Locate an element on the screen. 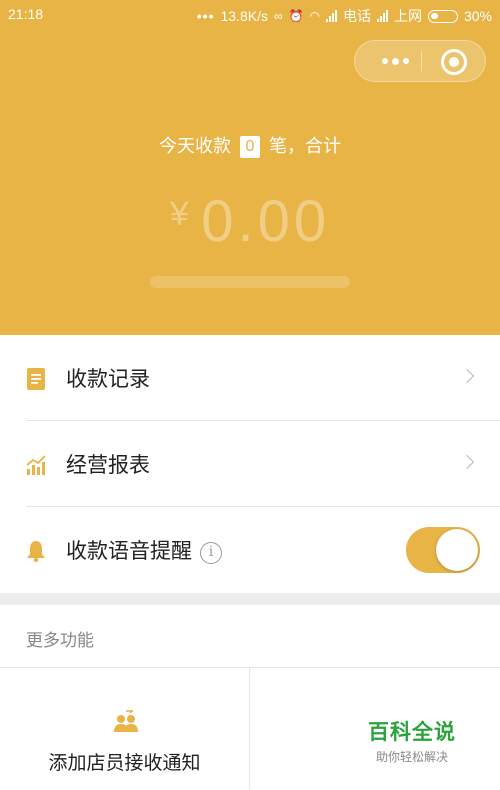  records-row: 收款记录 is located at coordinates (250, 378).